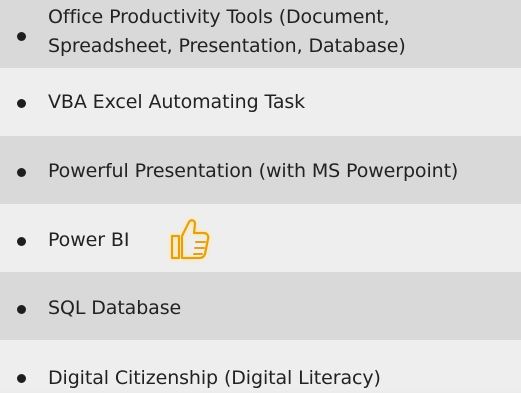 The height and width of the screenshot is (393, 521). Describe the element at coordinates (177, 102) in the screenshot. I see `list-item-label: VBA Excel Automating Task` at that location.